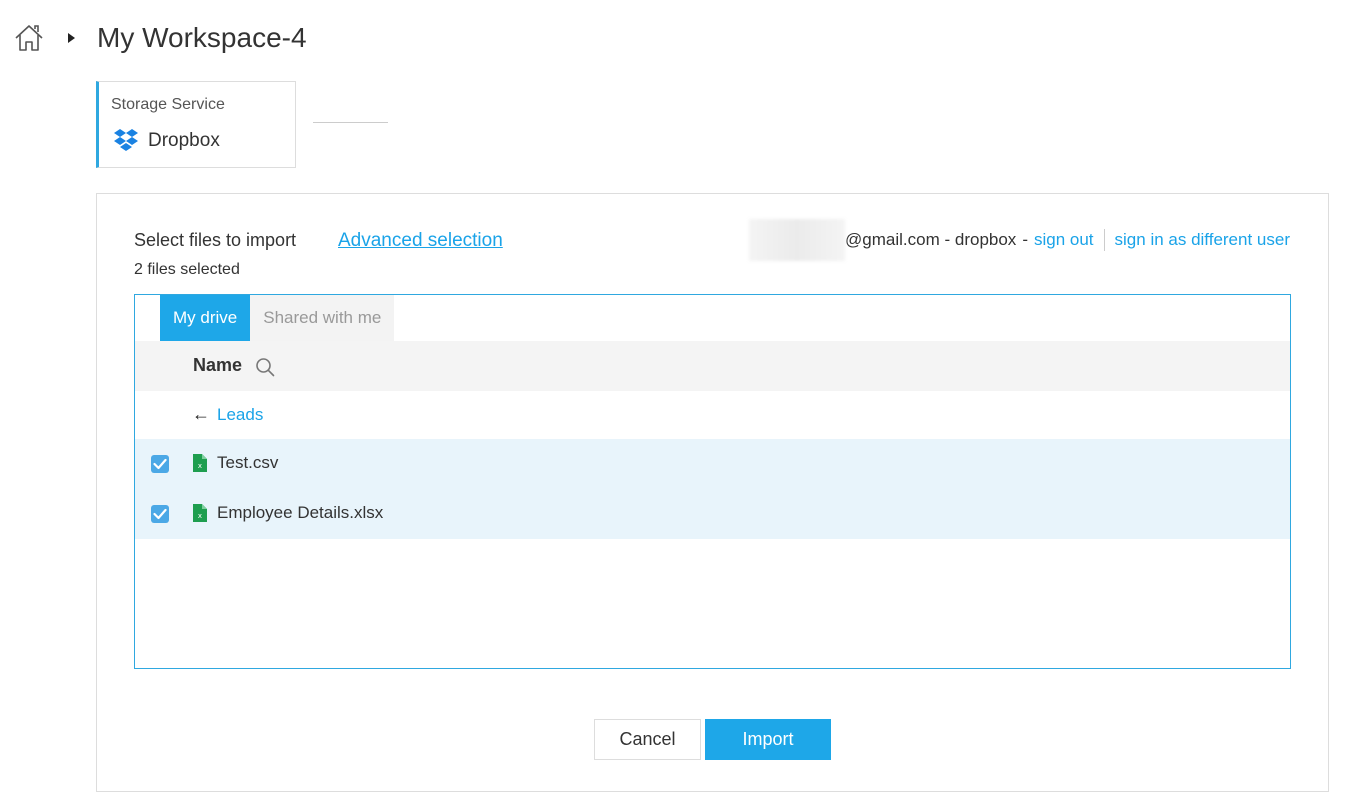 This screenshot has height=805, width=1349. Describe the element at coordinates (712, 366) in the screenshot. I see `column-header: Name` at that location.